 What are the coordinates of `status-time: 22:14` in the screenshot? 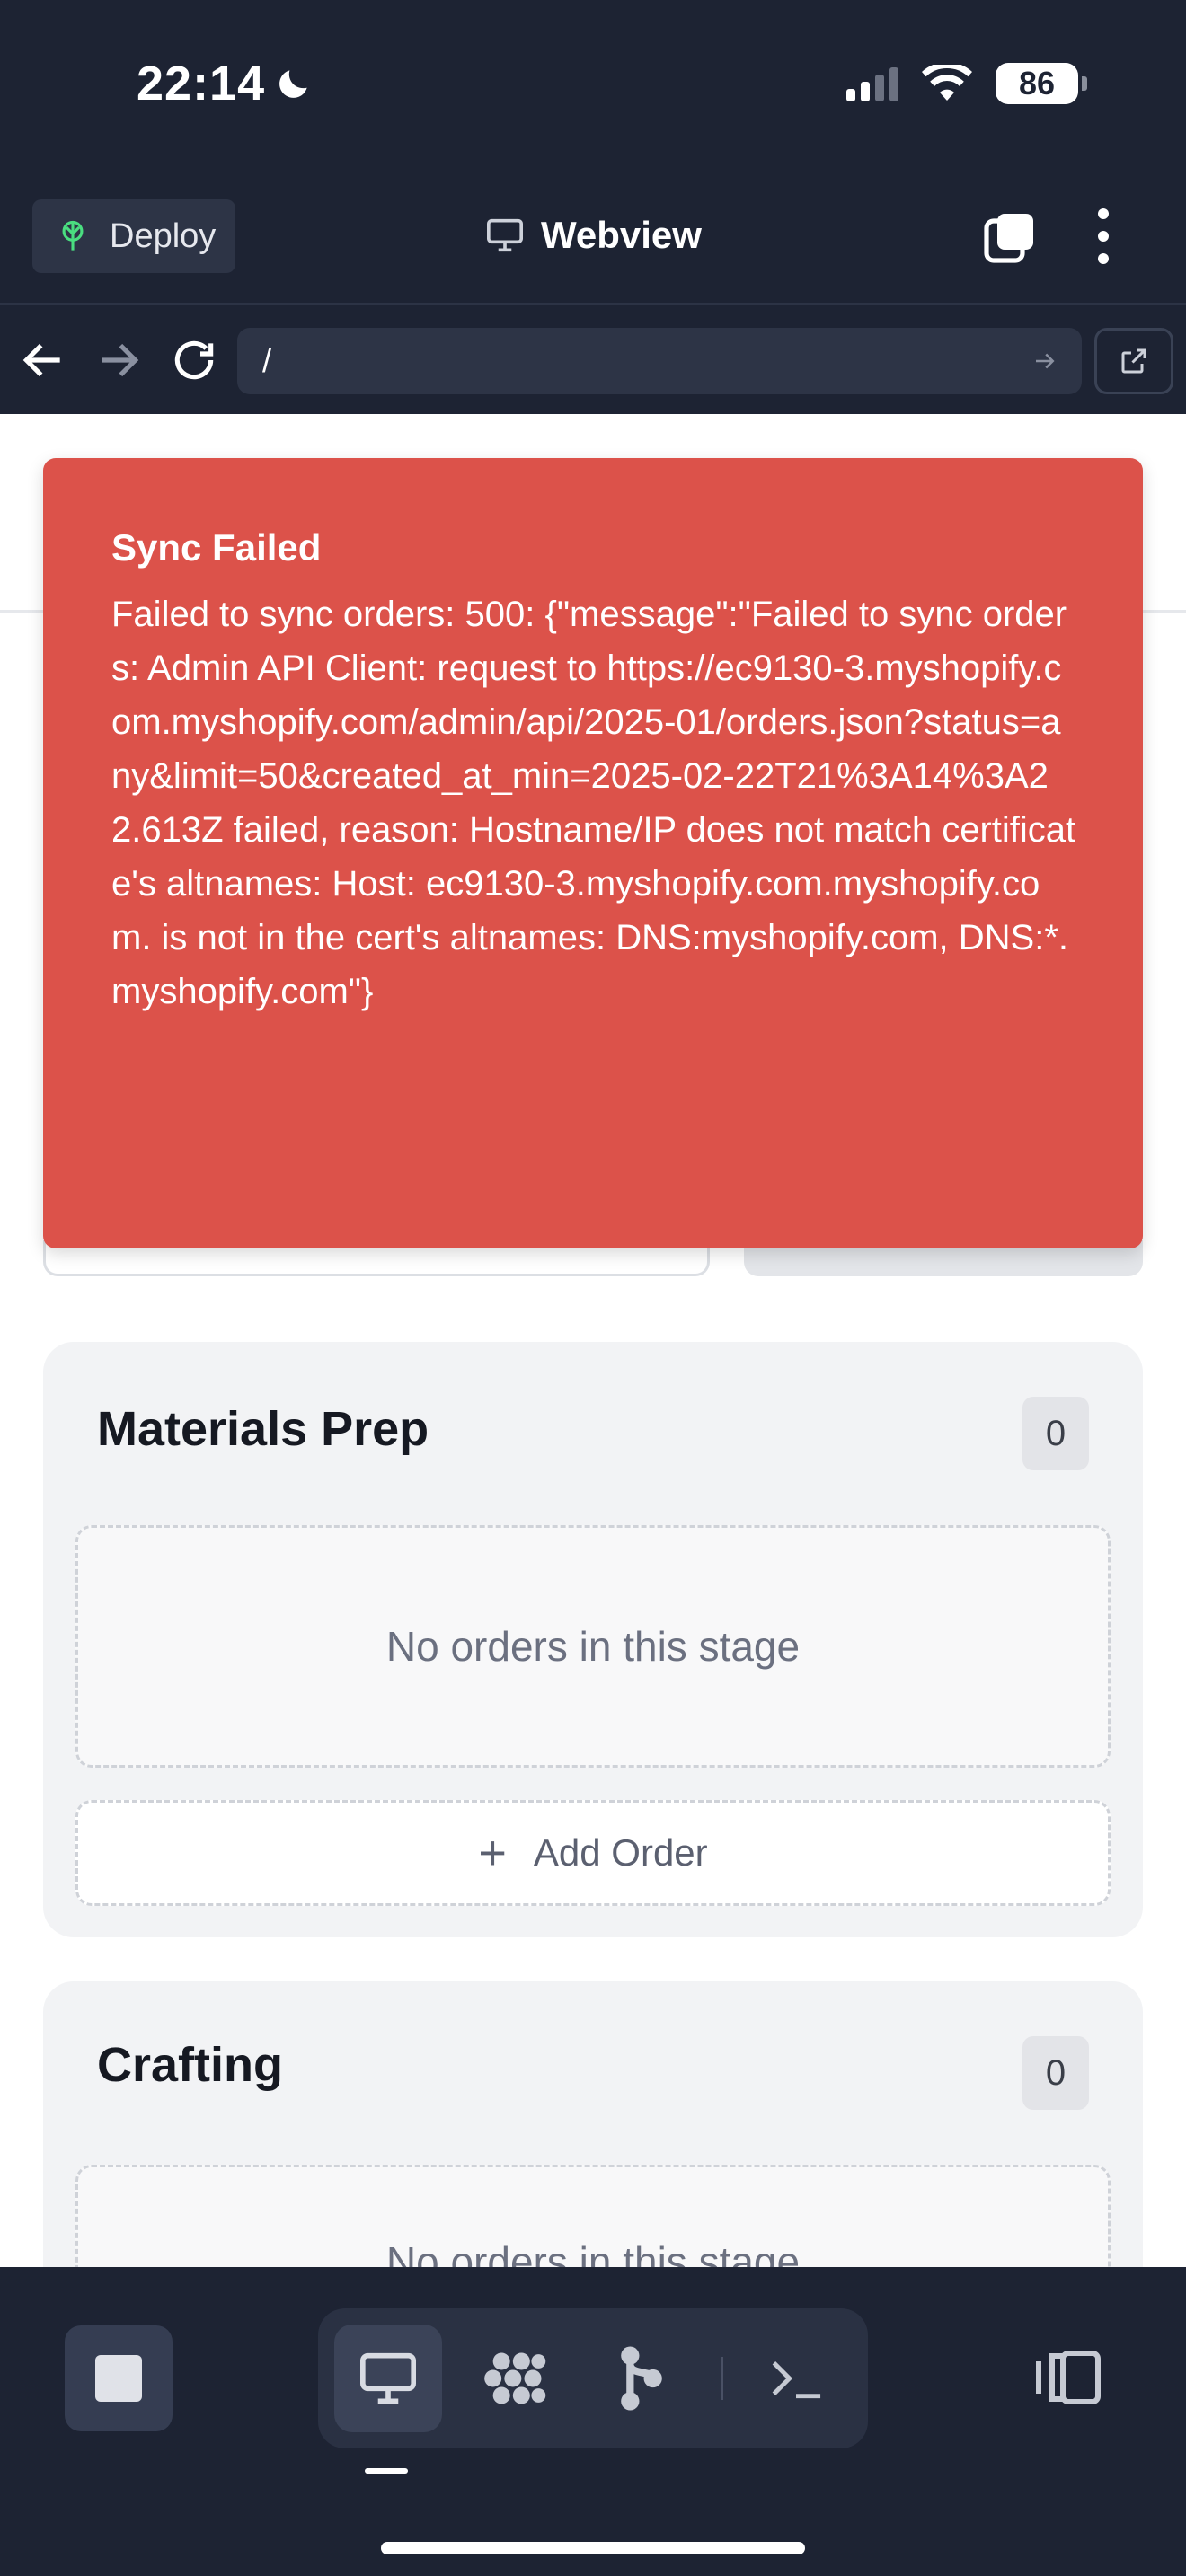 It's located at (225, 83).